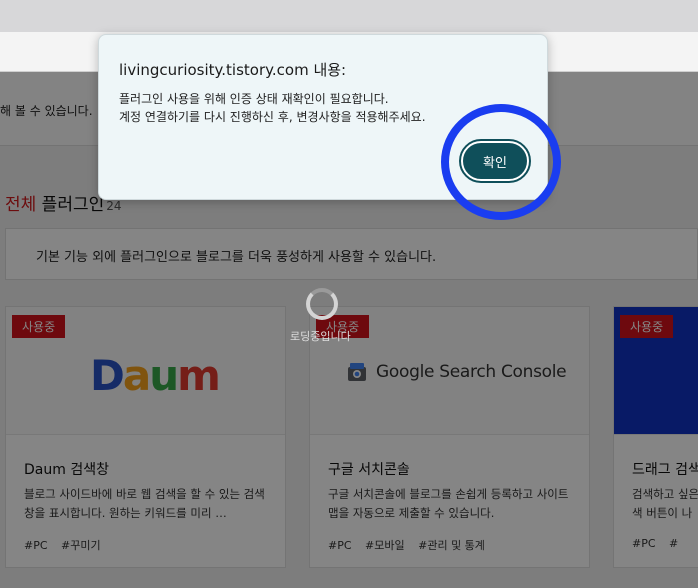 This screenshot has width=698, height=588. What do you see at coordinates (254, 99) in the screenshot?
I see `dialog-message-line: 플러그인 사용을 위해 인증 상태 재확인이 필요합니다.` at bounding box center [254, 99].